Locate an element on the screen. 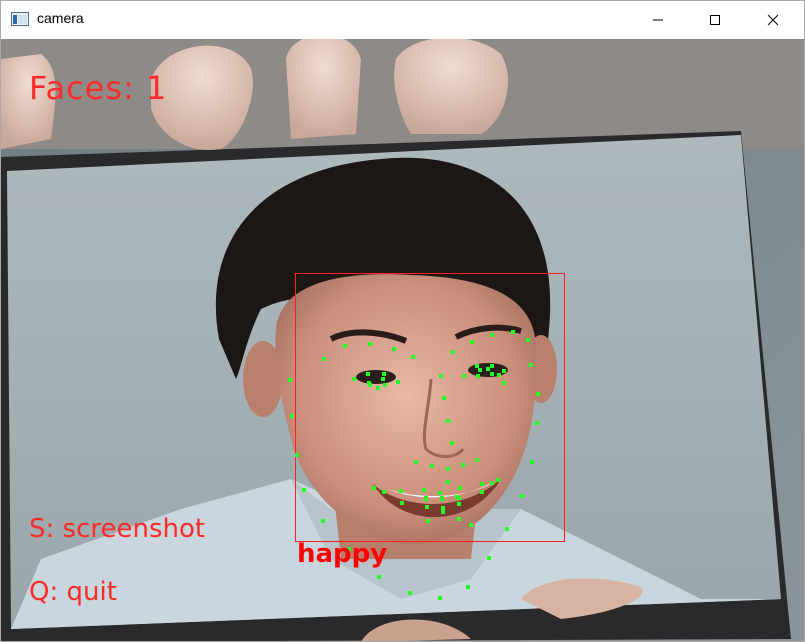 Image resolution: width=805 pixels, height=642 pixels. maximize-button is located at coordinates (715, 20).